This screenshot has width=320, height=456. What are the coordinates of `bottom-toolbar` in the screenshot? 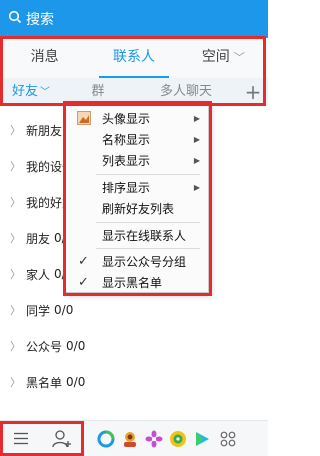 It's located at (134, 438).